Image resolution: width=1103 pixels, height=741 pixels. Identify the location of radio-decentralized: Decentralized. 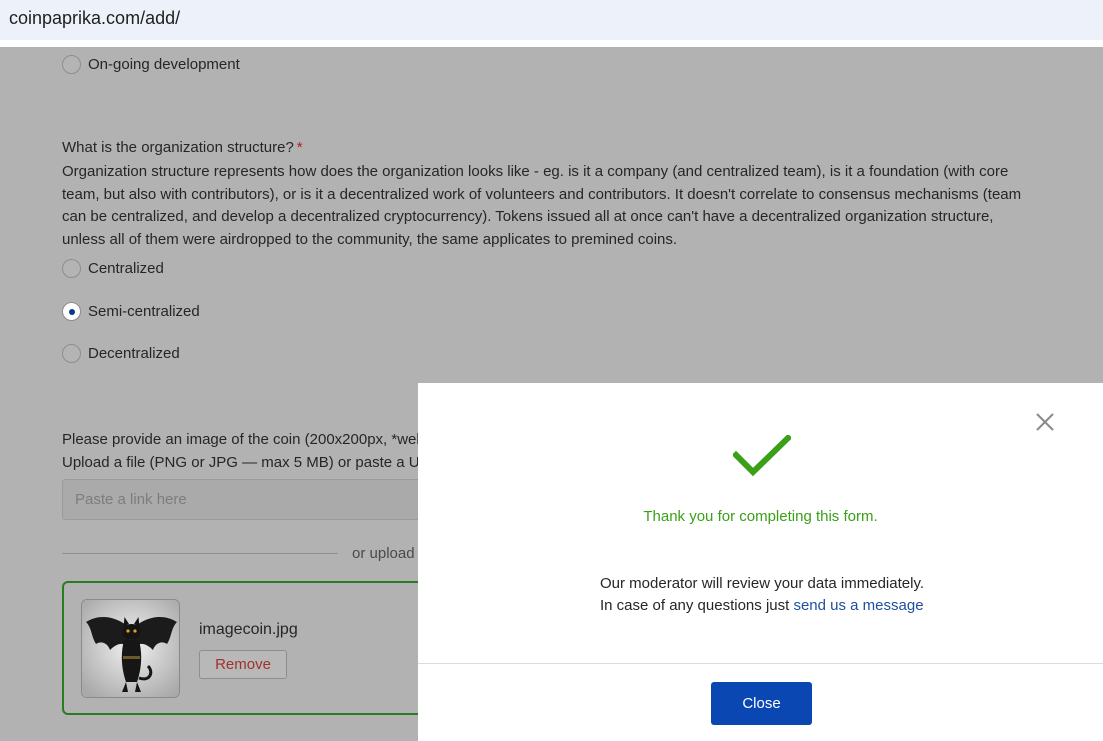
(121, 353).